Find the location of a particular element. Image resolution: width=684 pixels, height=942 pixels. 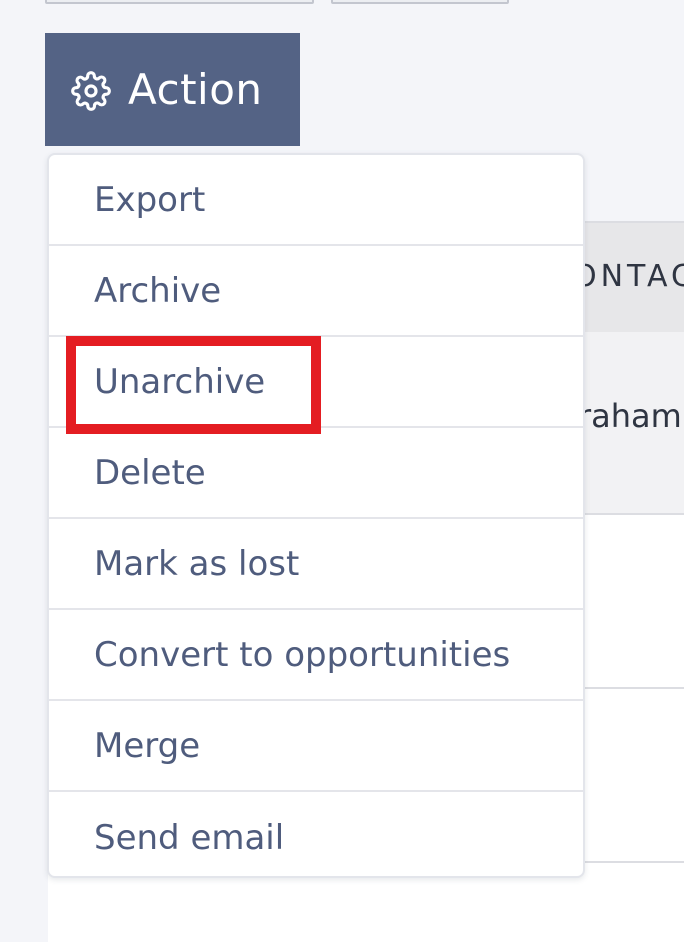

menu-item-send-email: Send email is located at coordinates (316, 834).